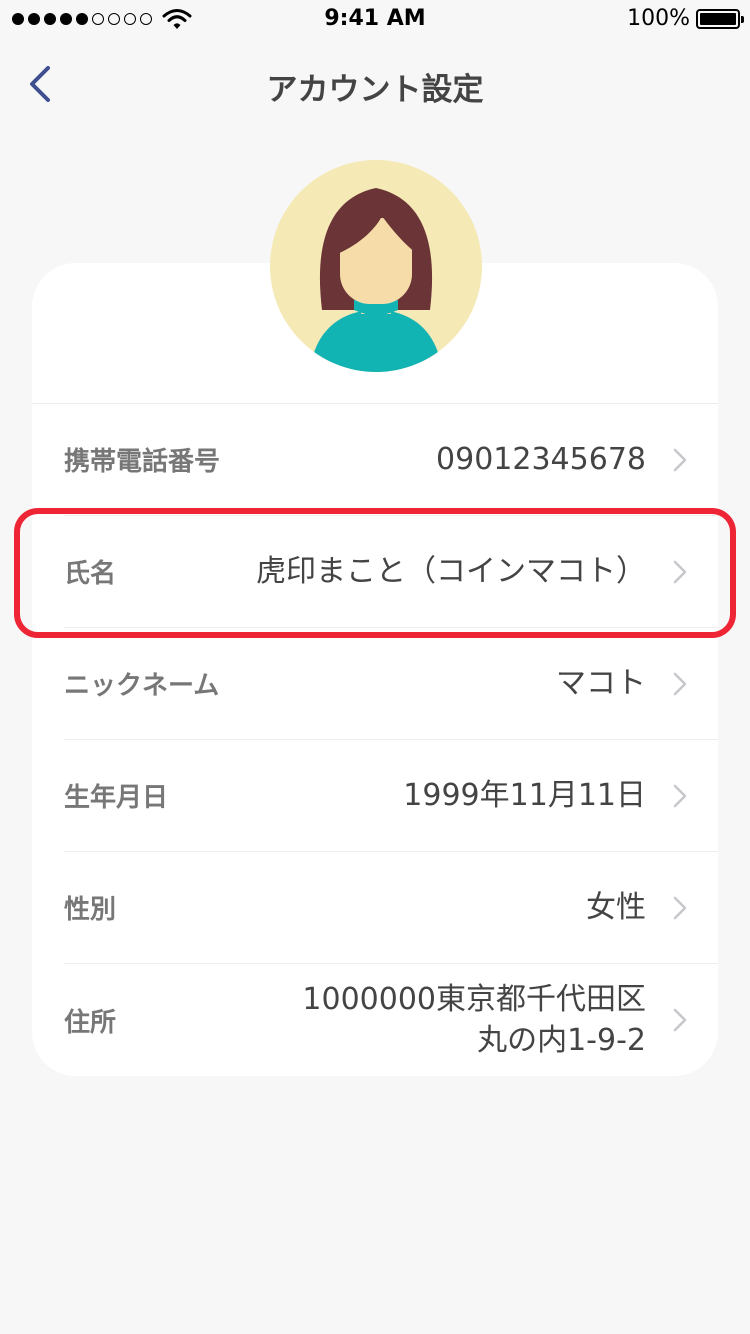  I want to click on row-value: 1000000東京都千代田区 丸の内1-9-2, so click(474, 1020).